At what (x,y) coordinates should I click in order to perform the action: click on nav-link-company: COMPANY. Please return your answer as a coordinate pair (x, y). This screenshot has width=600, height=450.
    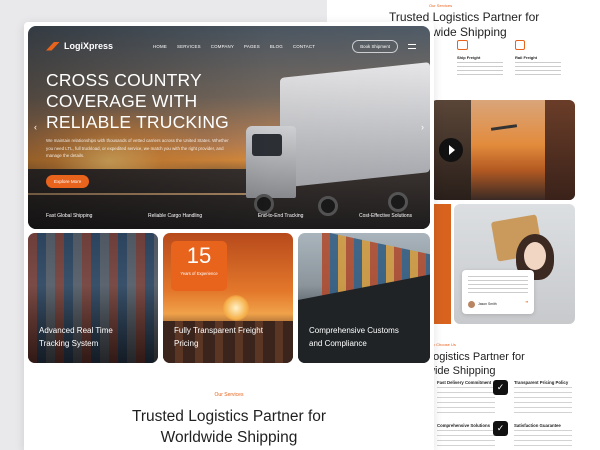
    Looking at the image, I should click on (222, 46).